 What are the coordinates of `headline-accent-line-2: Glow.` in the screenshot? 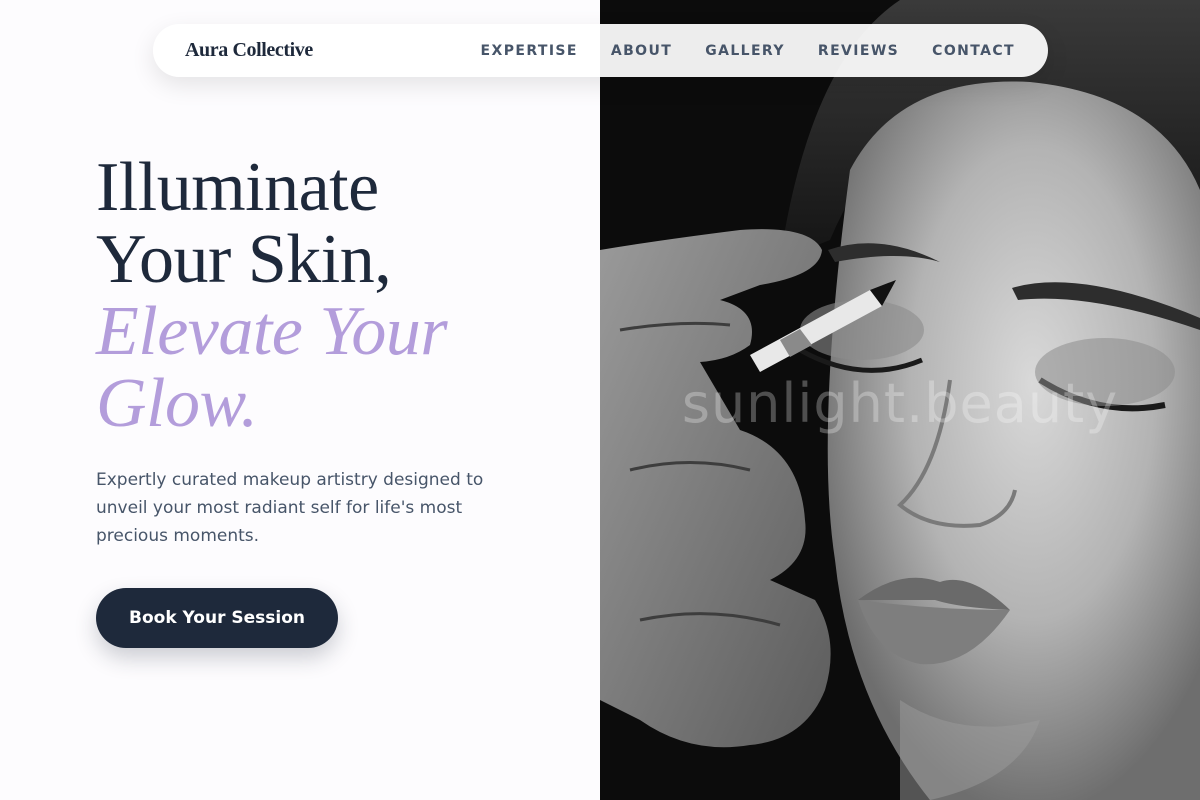 It's located at (177, 403).